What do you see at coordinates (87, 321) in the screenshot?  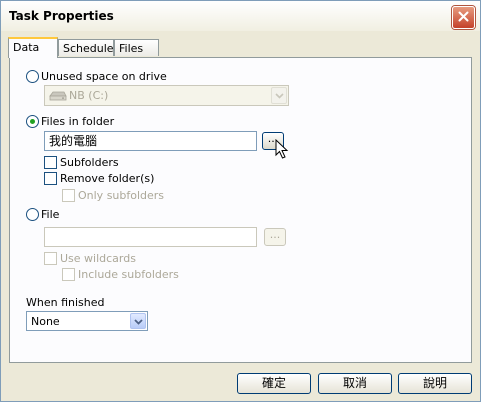 I see `when-finished-select: None` at bounding box center [87, 321].